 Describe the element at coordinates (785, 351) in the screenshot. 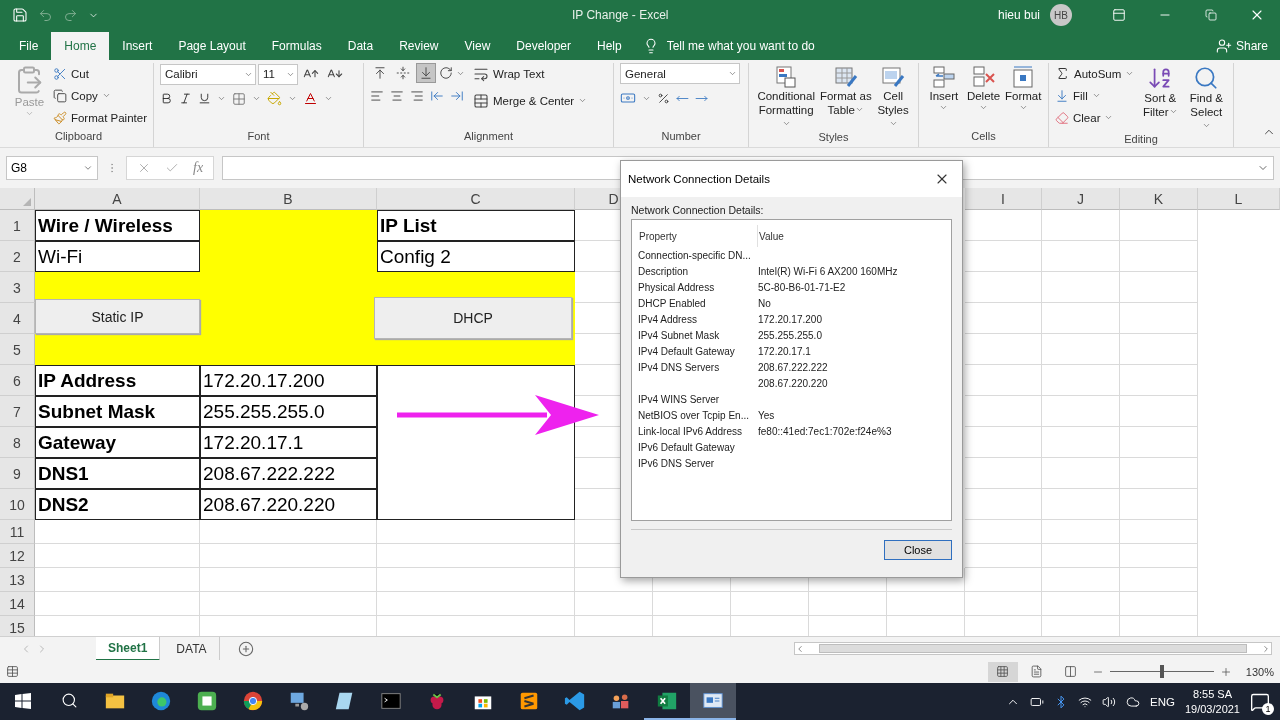

I see `property-value: 172.20.17.1` at that location.